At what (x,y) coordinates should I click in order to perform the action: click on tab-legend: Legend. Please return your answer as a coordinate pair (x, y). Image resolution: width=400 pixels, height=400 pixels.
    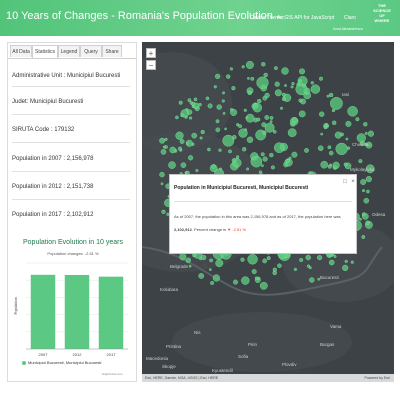
    Looking at the image, I should click on (69, 51).